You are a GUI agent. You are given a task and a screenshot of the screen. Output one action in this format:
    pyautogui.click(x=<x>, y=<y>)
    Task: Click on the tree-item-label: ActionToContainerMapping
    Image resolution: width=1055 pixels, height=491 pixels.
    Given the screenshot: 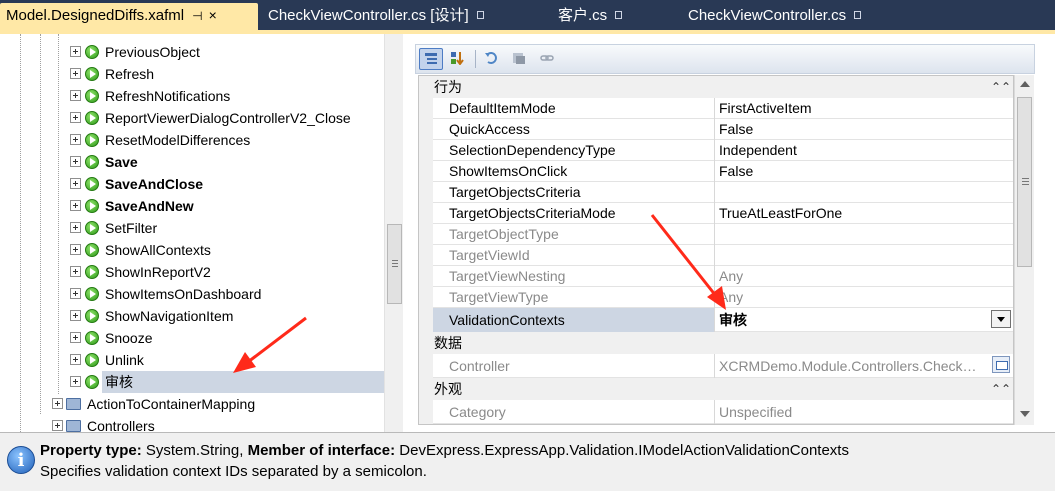 What is the action you would take?
    pyautogui.click(x=171, y=404)
    